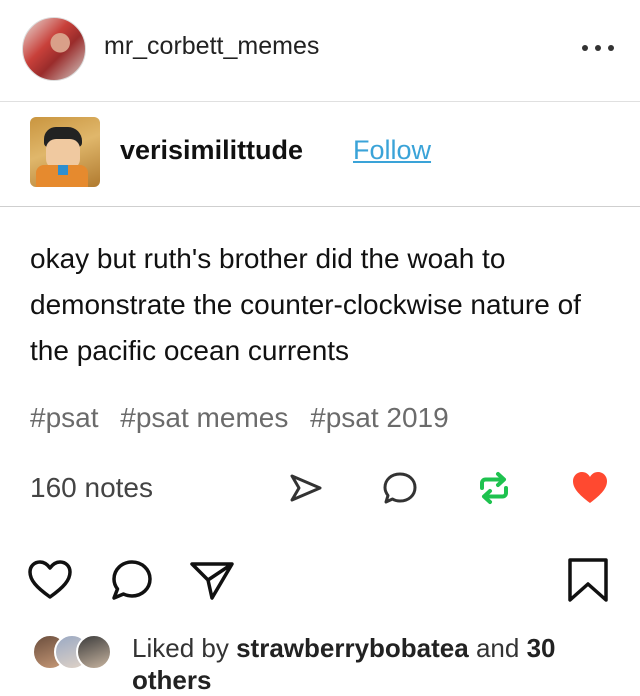 This screenshot has width=640, height=696. What do you see at coordinates (590, 488) in the screenshot?
I see `heart-icon` at bounding box center [590, 488].